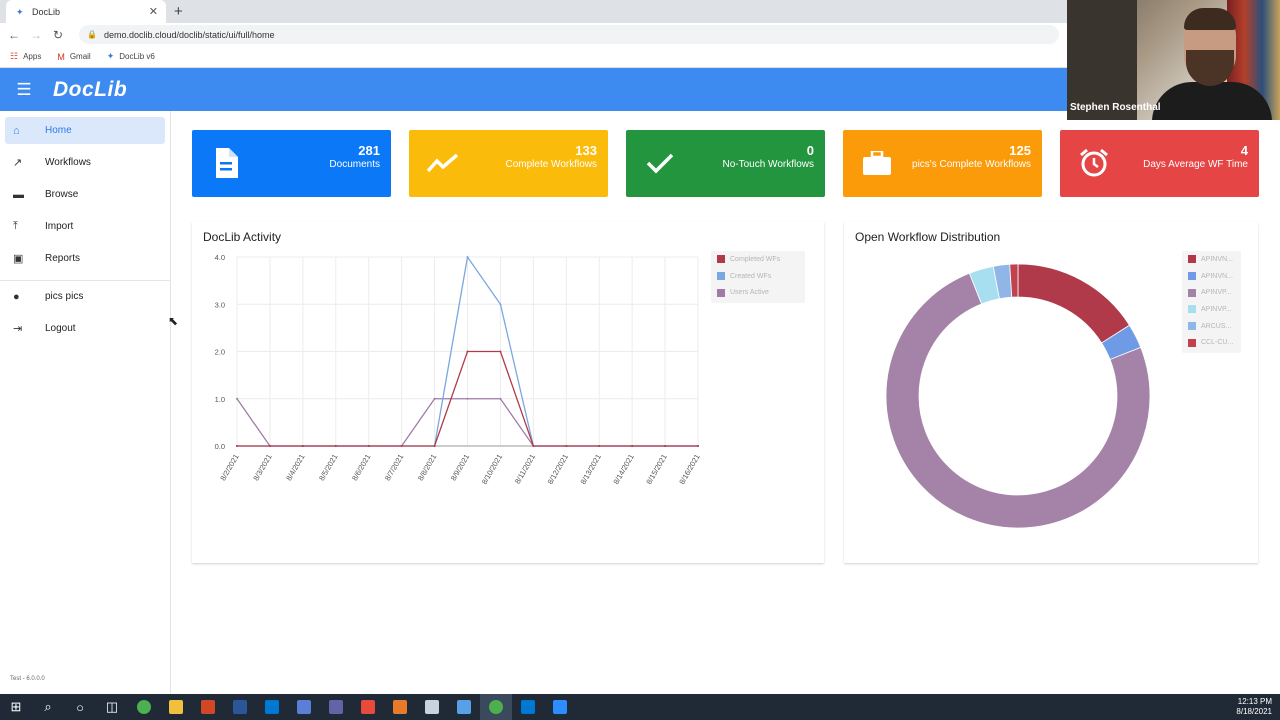 The width and height of the screenshot is (1280, 720). Describe the element at coordinates (48, 707) in the screenshot. I see `search-icon: ⌕` at that location.